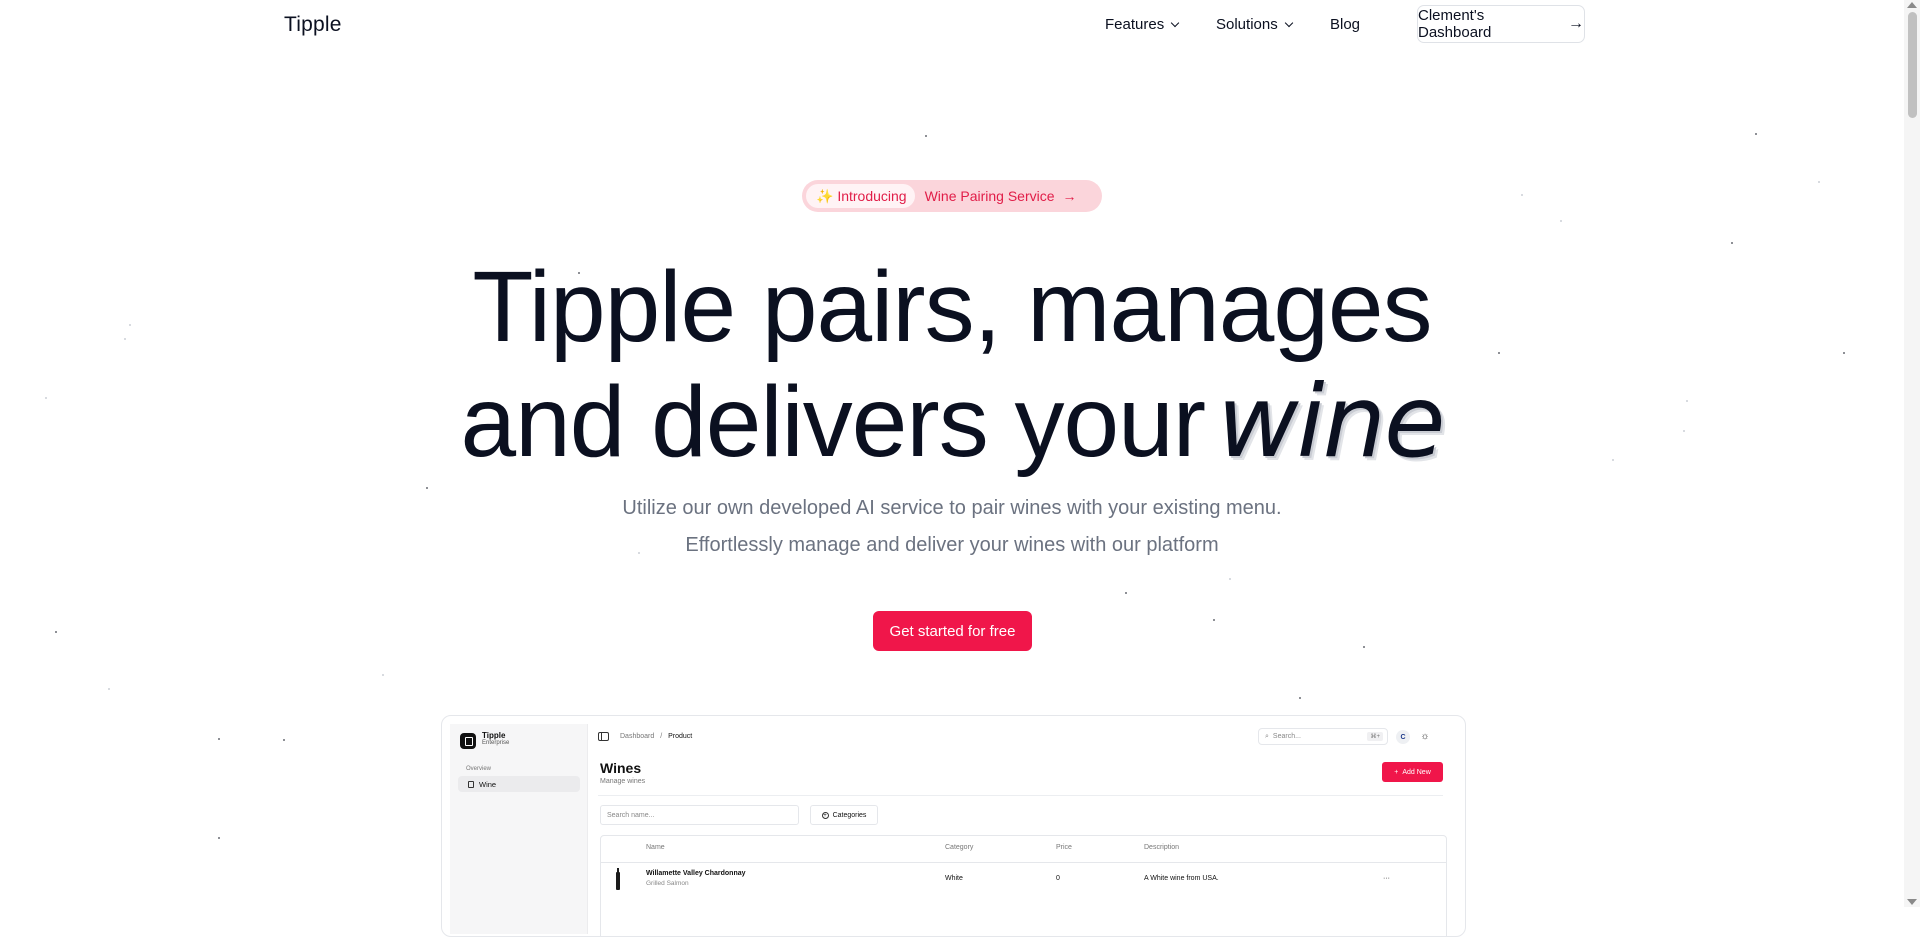 The height and width of the screenshot is (937, 1920). What do you see at coordinates (1181, 878) in the screenshot?
I see `row-description: A White wine from USA.` at bounding box center [1181, 878].